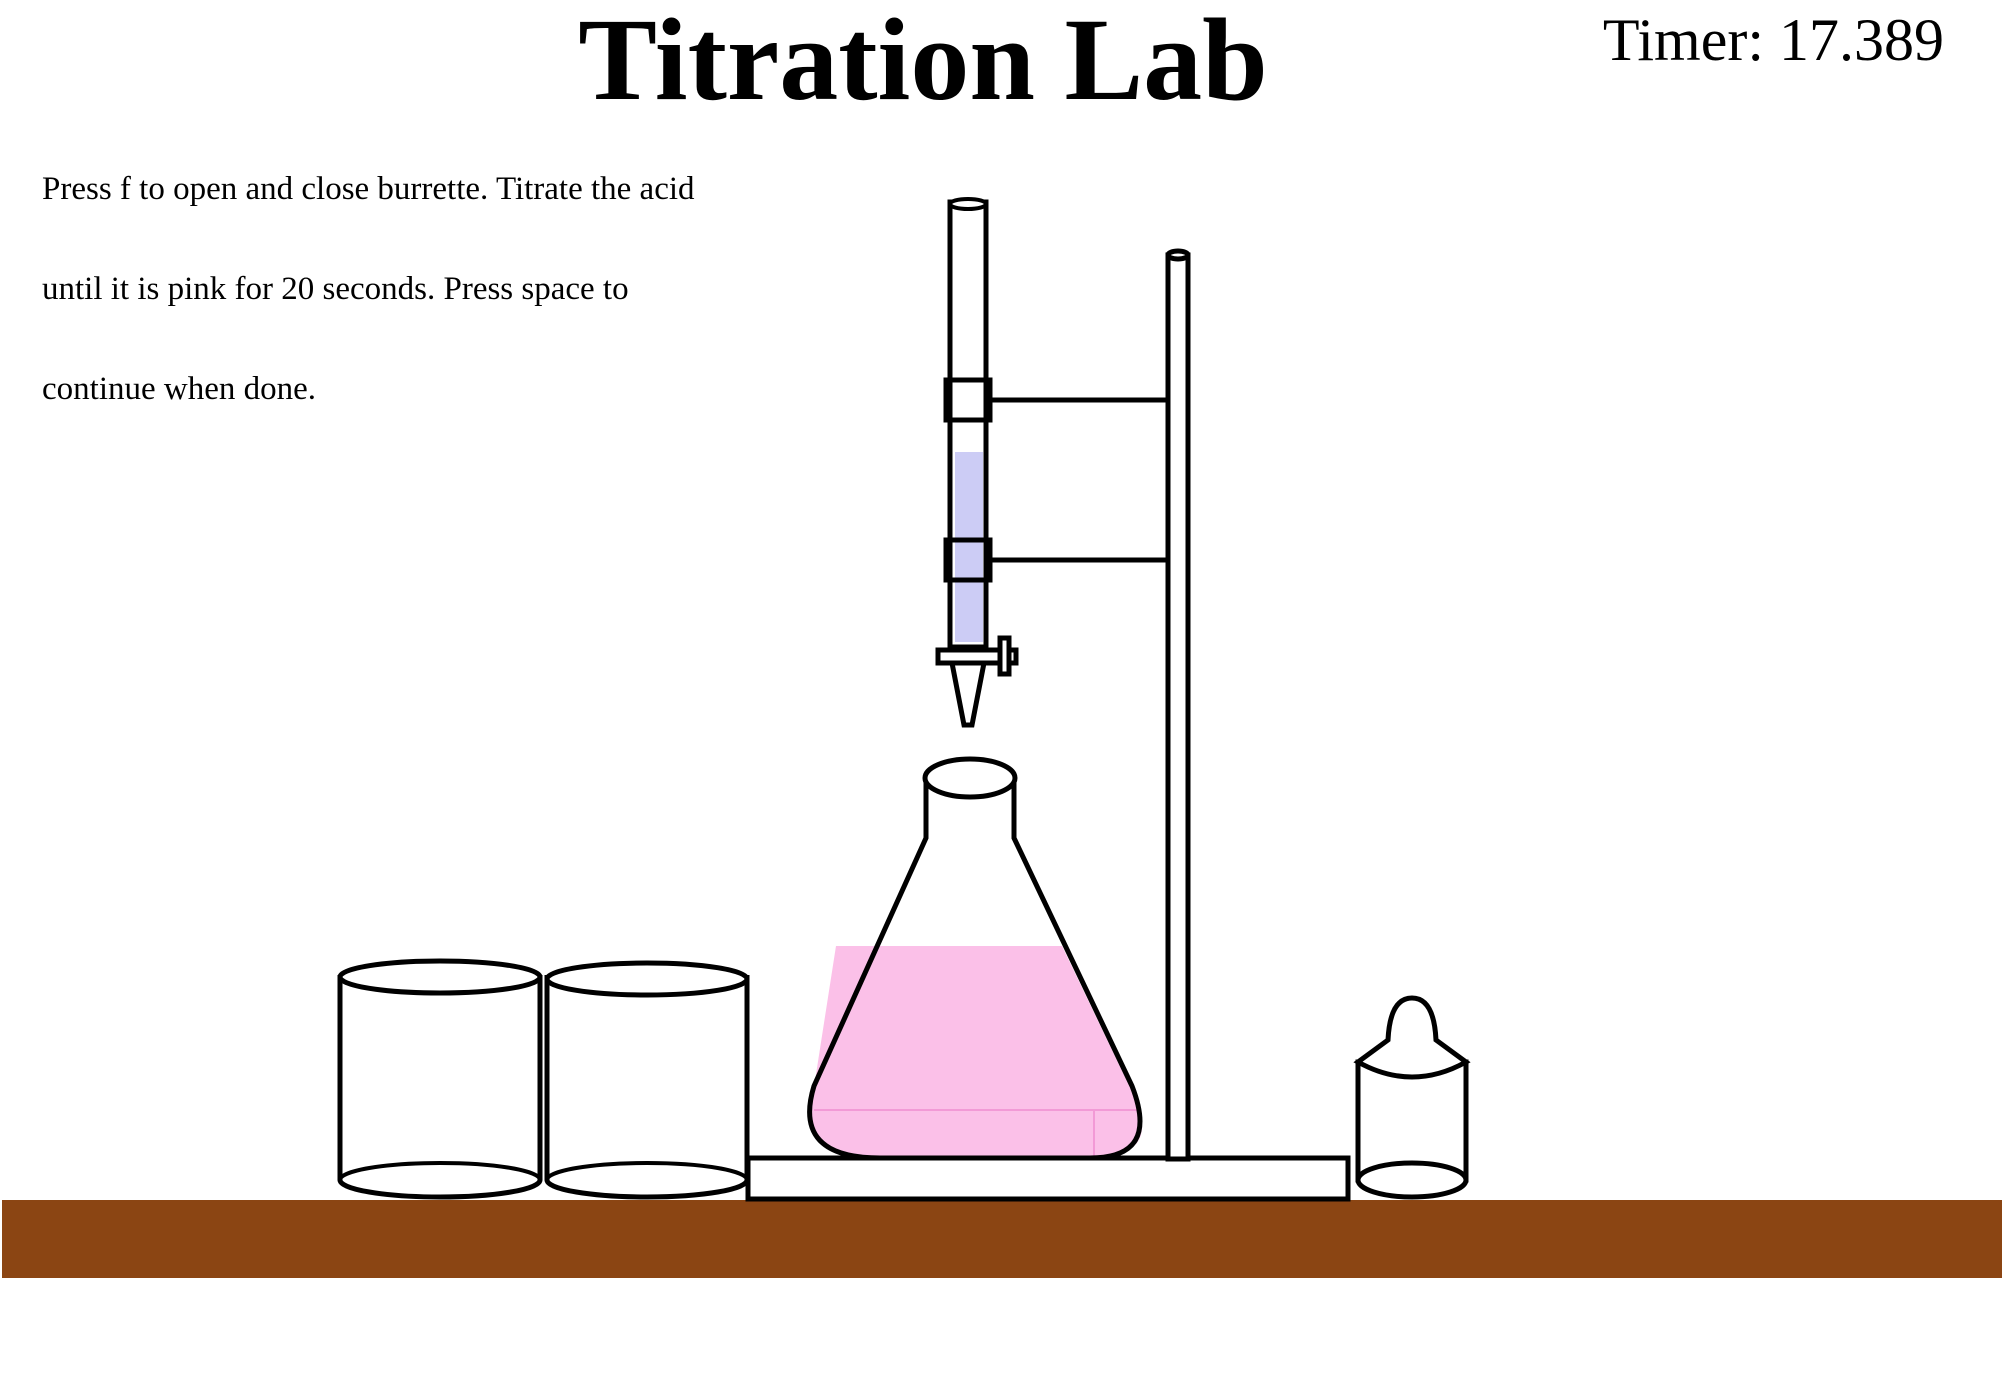 Image resolution: width=2004 pixels, height=1396 pixels. Describe the element at coordinates (1412, 1097) in the screenshot. I see `wash-bottle` at that location.